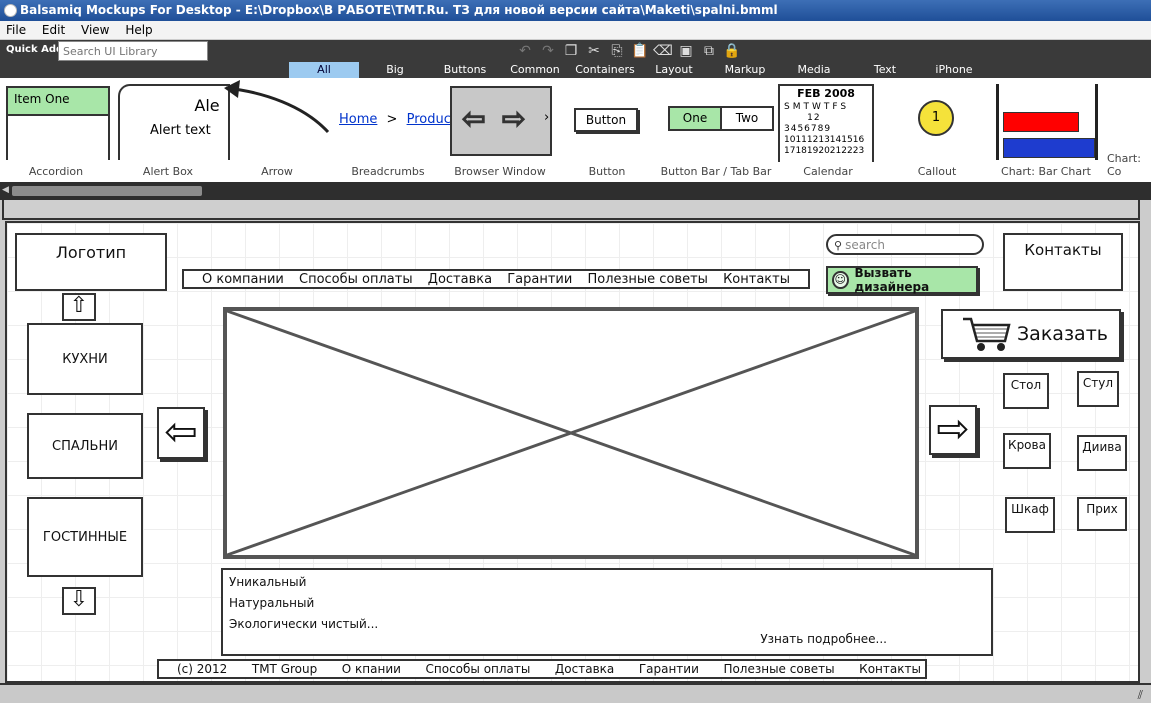 The height and width of the screenshot is (703, 1151). I want to click on mock-side-item: Стул, so click(1098, 389).